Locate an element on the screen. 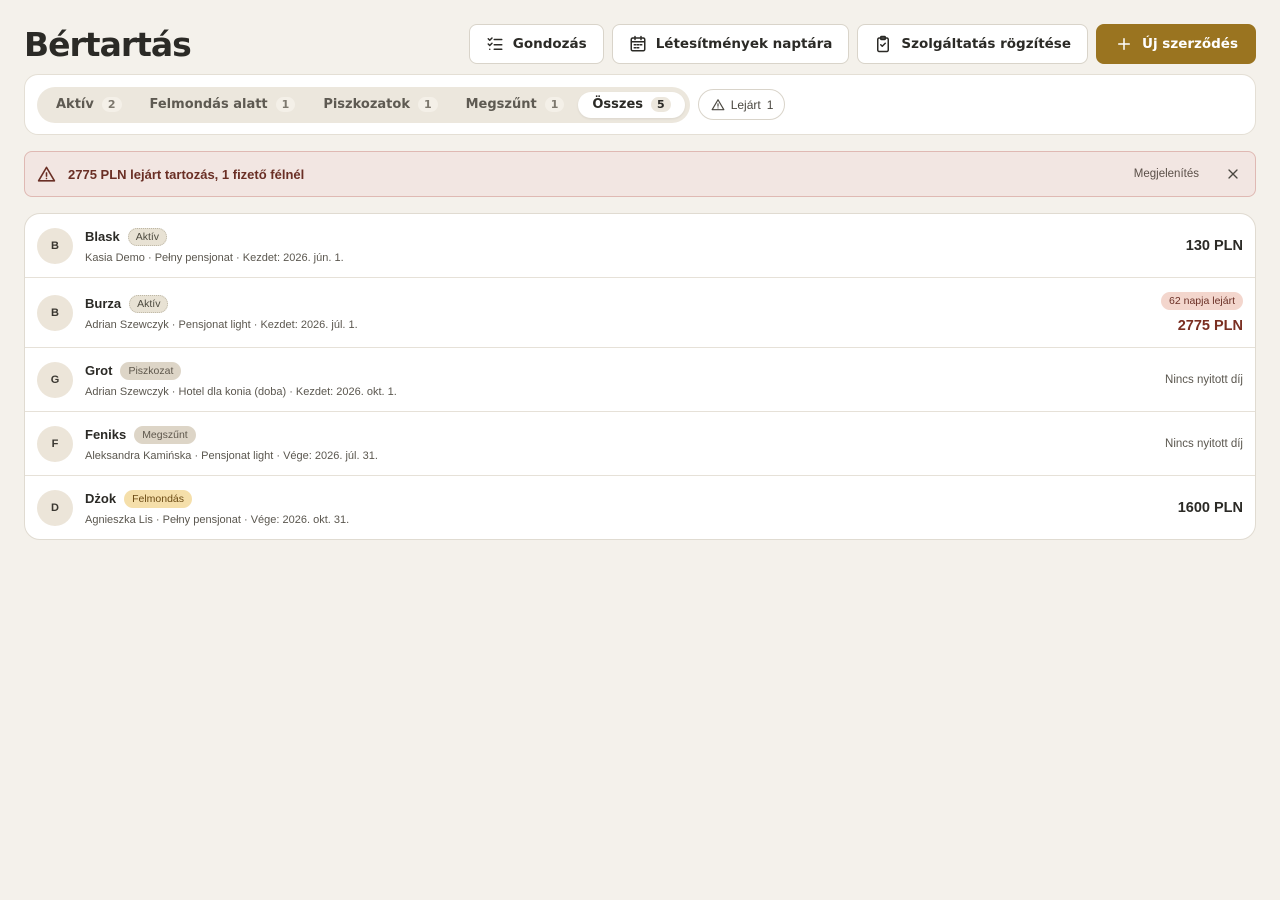  amount: 2775 PLN is located at coordinates (1210, 325).